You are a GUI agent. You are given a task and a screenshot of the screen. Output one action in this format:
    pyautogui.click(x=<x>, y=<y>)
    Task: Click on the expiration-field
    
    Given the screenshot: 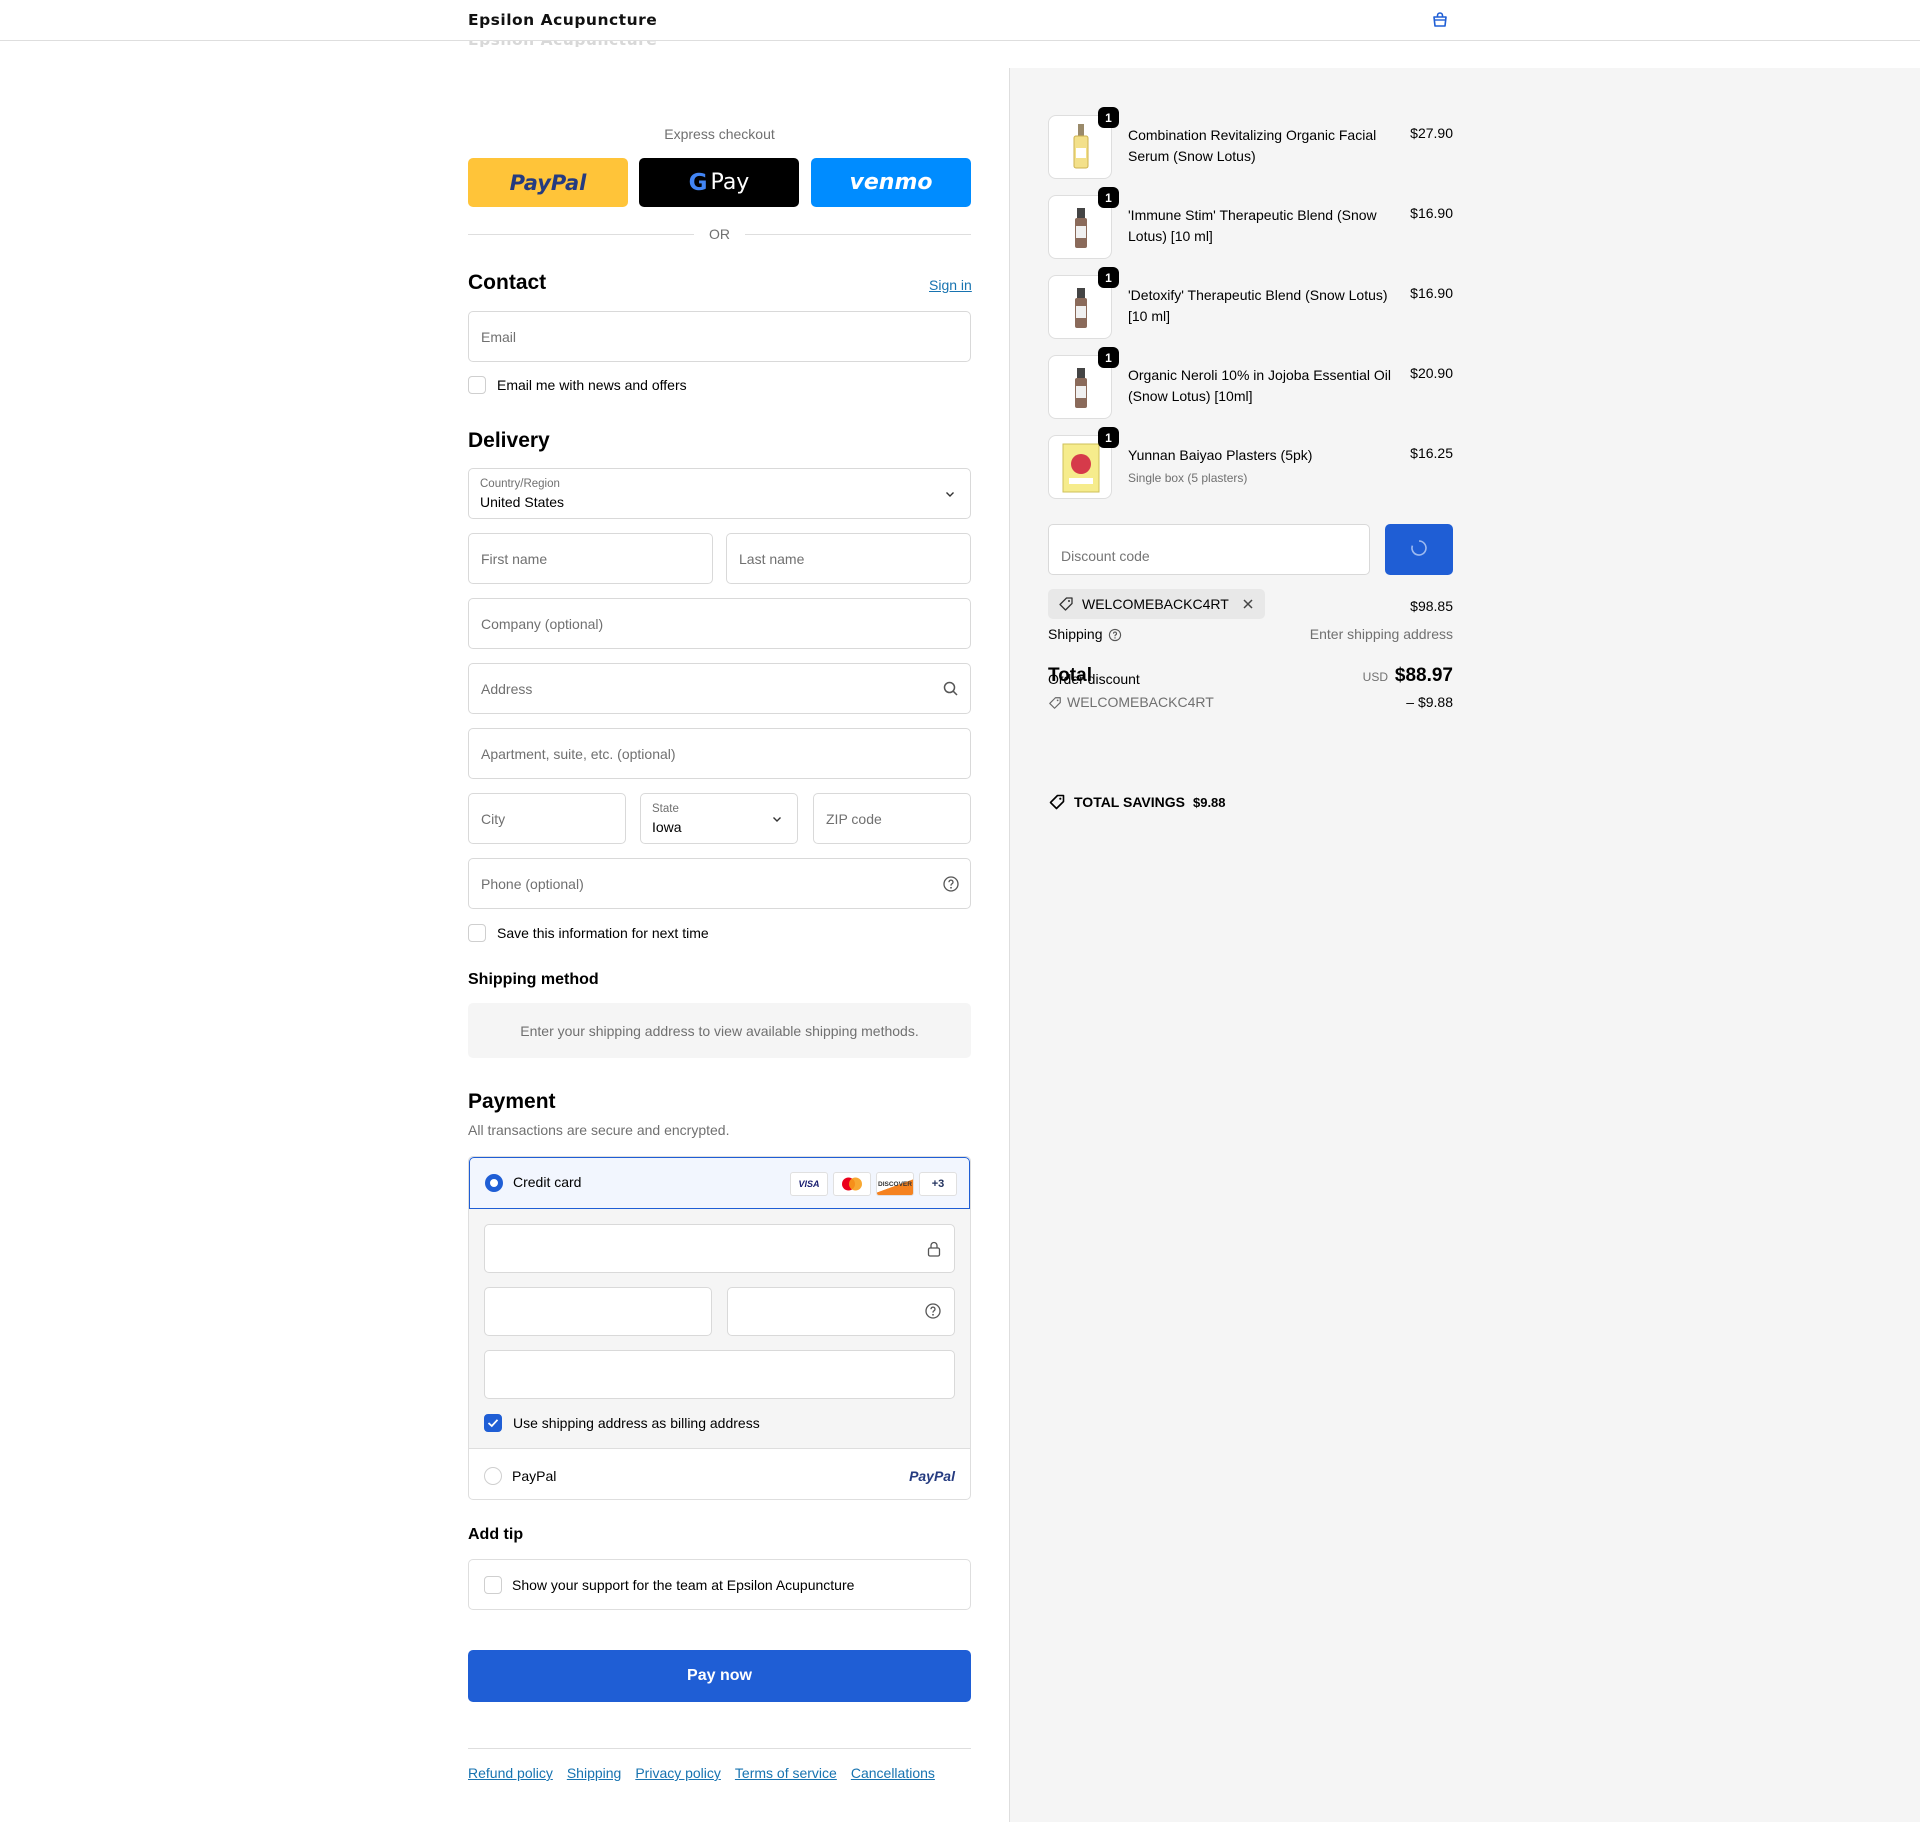 What is the action you would take?
    pyautogui.click(x=598, y=1311)
    